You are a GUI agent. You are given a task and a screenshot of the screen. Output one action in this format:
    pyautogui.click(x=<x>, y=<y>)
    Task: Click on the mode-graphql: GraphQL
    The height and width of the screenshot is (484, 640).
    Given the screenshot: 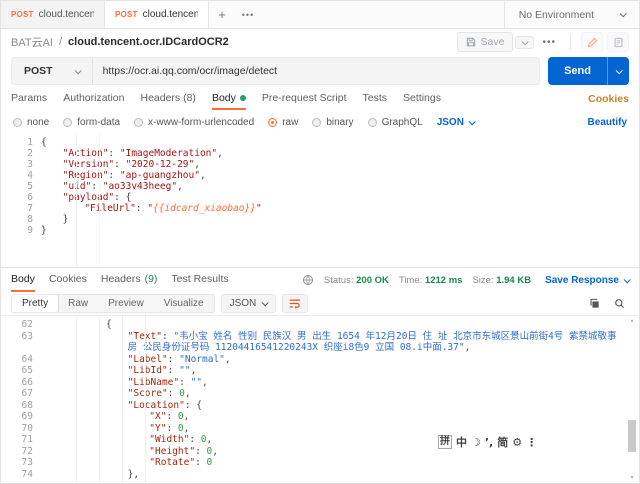 What is the action you would take?
    pyautogui.click(x=395, y=122)
    